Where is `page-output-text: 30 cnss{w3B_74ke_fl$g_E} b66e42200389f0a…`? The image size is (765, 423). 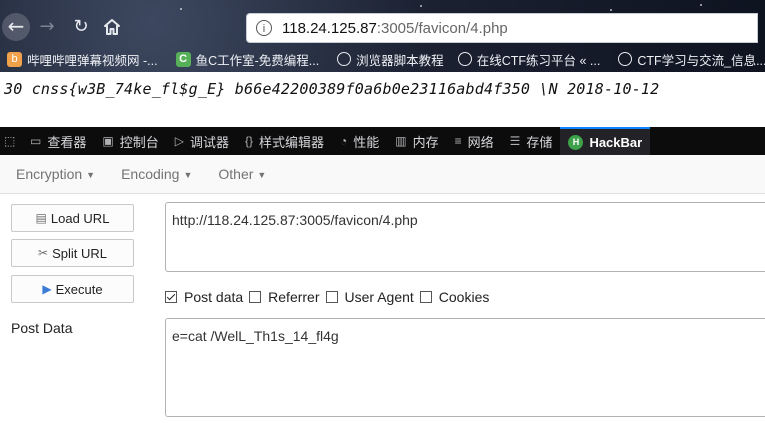
page-output-text: 30 cnss{w3B_74ke_fl$g_E} b66e42200389f0a… is located at coordinates (332, 89).